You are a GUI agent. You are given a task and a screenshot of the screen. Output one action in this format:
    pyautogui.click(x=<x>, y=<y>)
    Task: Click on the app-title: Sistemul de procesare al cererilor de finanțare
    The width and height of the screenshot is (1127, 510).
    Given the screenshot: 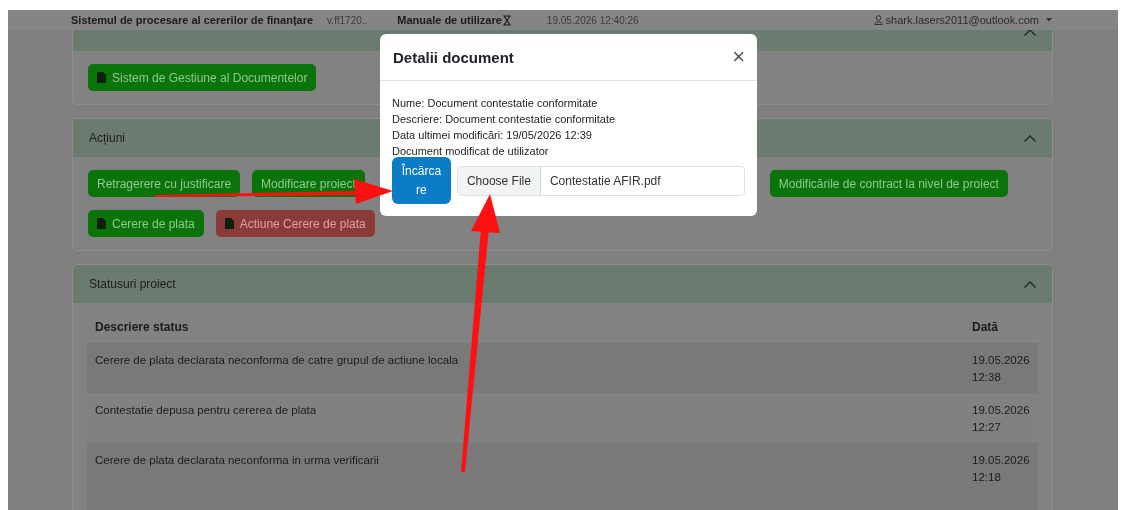 What is the action you would take?
    pyautogui.click(x=192, y=20)
    